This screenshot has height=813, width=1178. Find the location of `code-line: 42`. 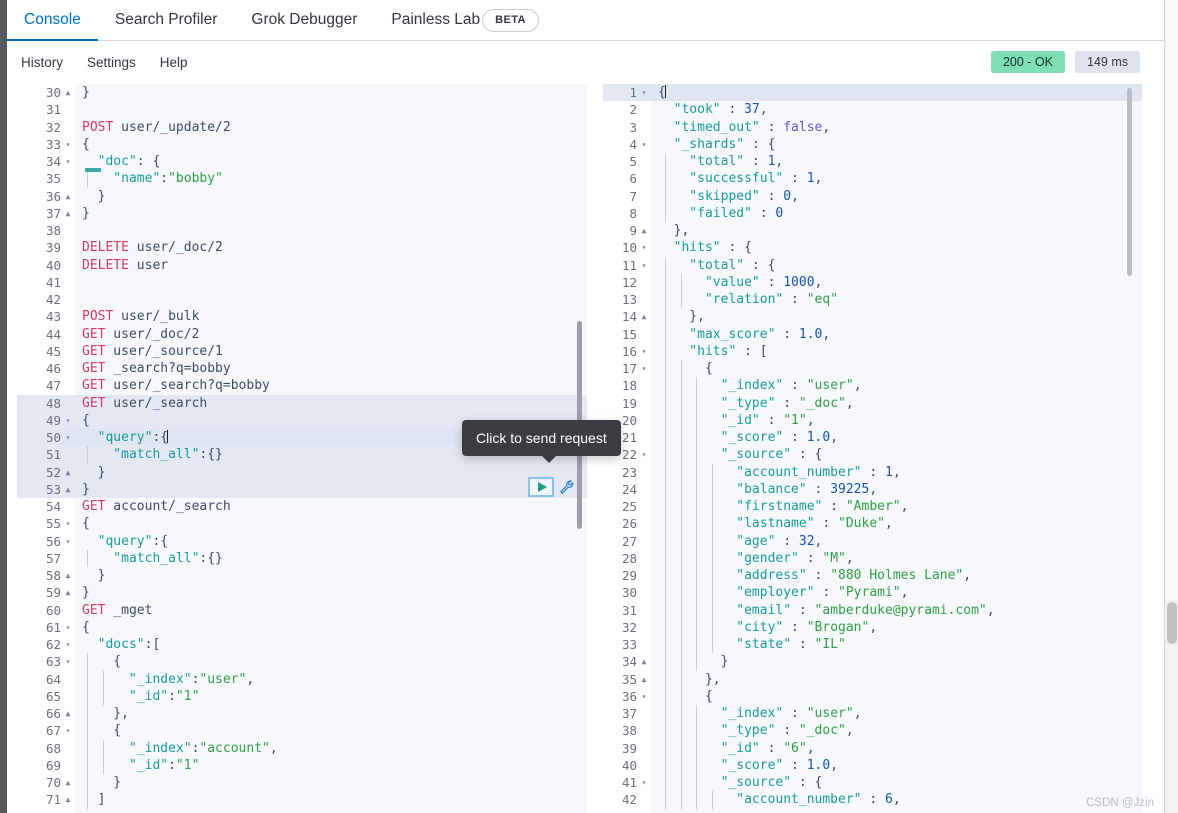

code-line: 42 is located at coordinates (302, 299).